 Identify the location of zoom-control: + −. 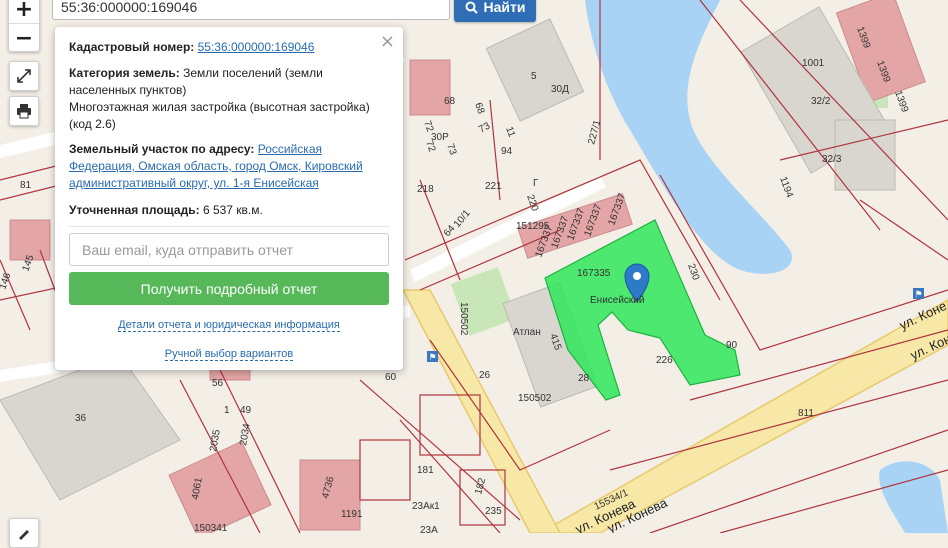
(24, 26).